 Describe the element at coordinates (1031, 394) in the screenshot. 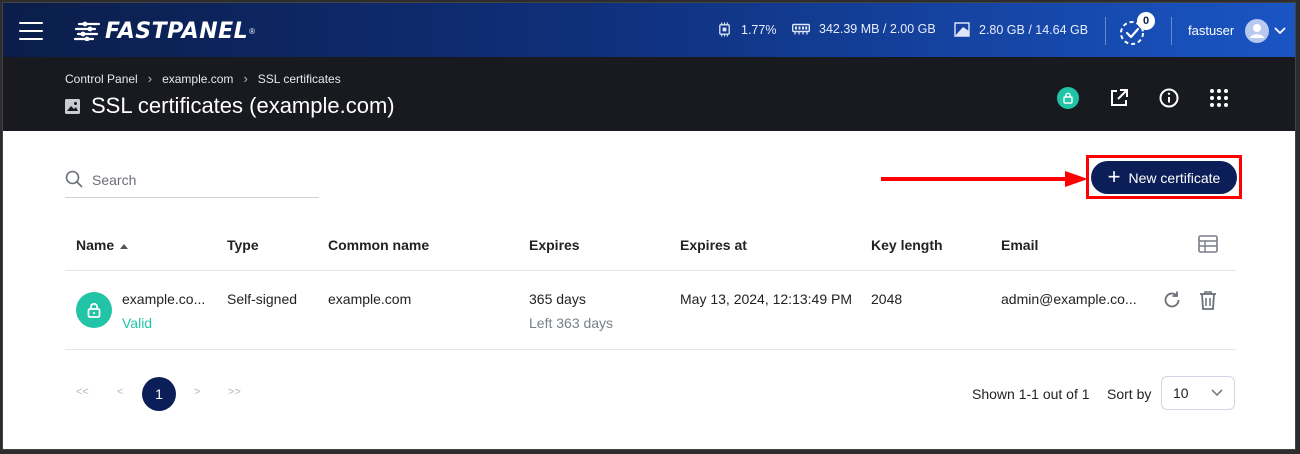

I see `results-count: Shown 1-1 out of 1` at that location.